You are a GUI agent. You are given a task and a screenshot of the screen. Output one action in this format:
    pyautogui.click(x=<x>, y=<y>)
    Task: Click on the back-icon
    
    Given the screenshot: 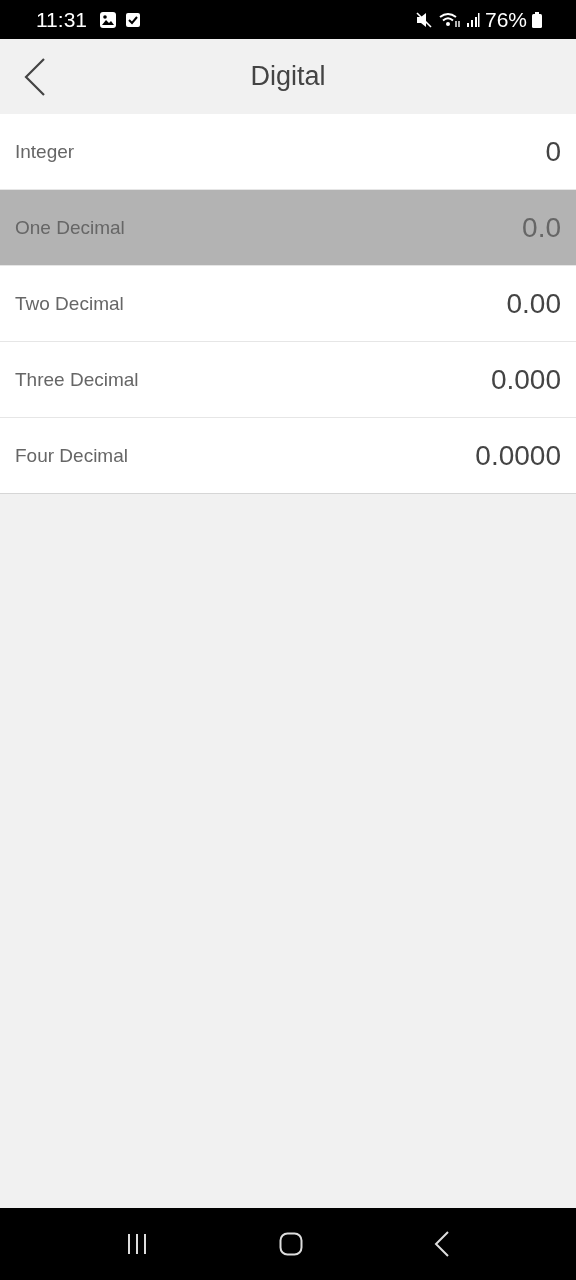 What is the action you would take?
    pyautogui.click(x=442, y=1244)
    